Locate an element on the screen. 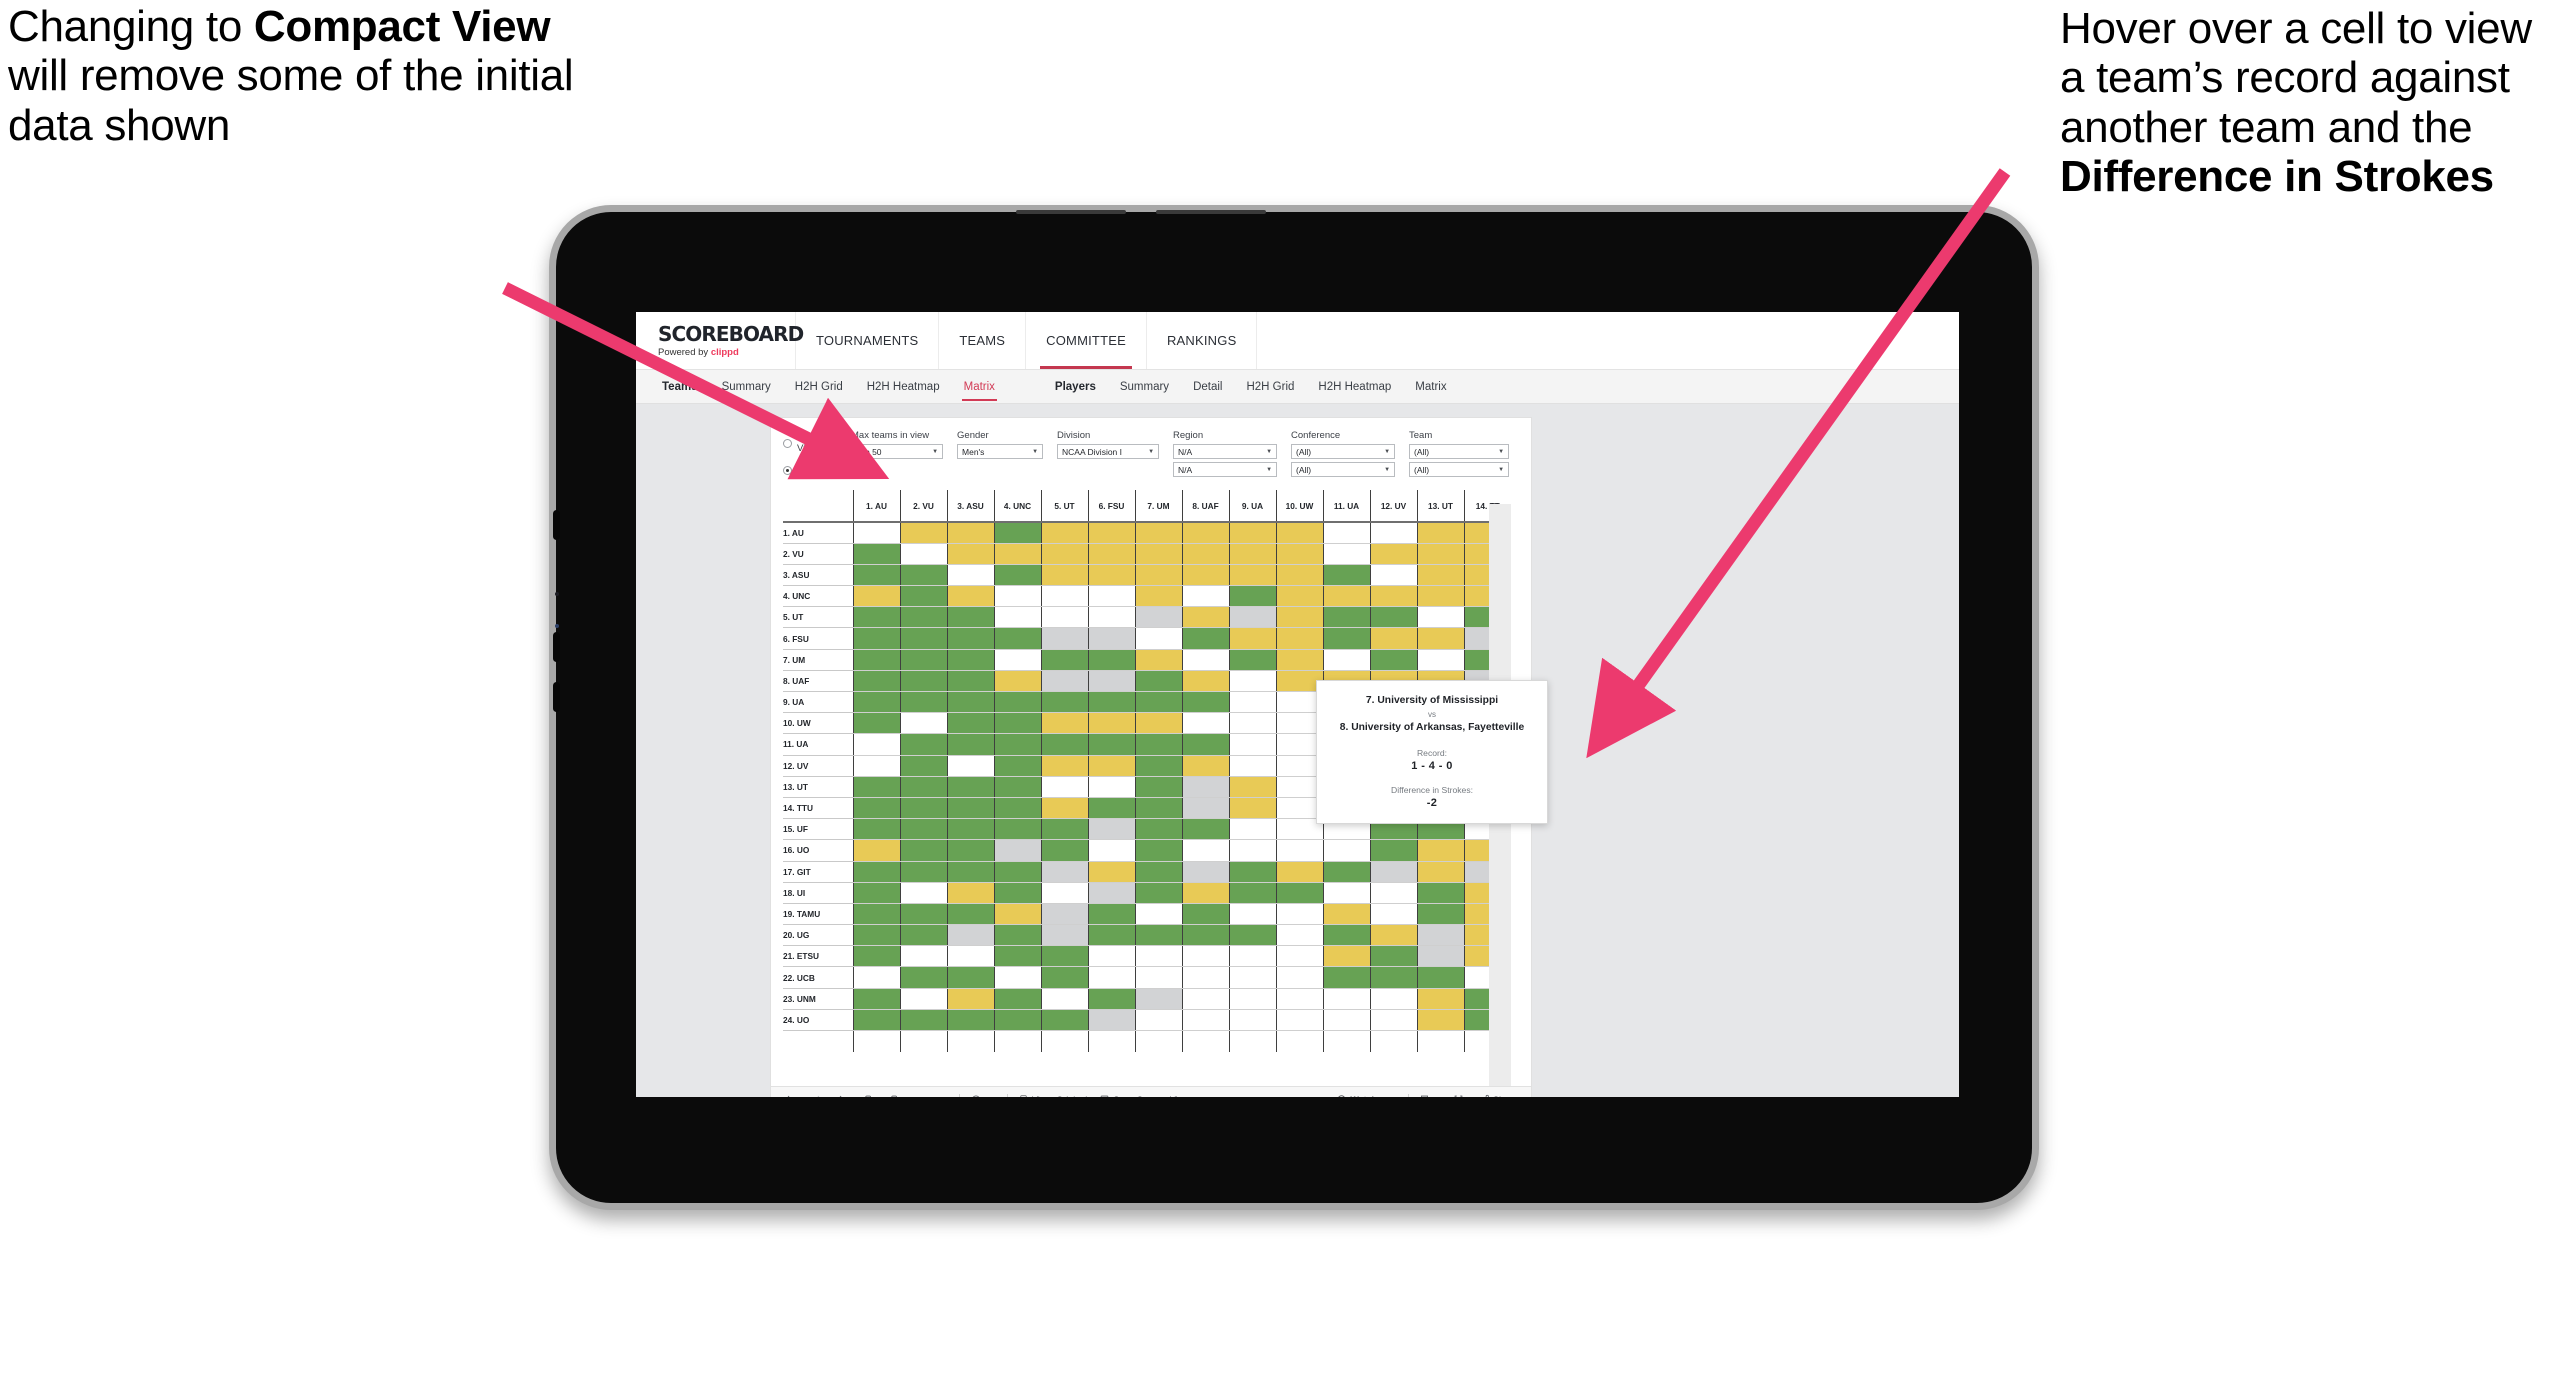  fullscreen-button is located at coordinates (1460, 1095).